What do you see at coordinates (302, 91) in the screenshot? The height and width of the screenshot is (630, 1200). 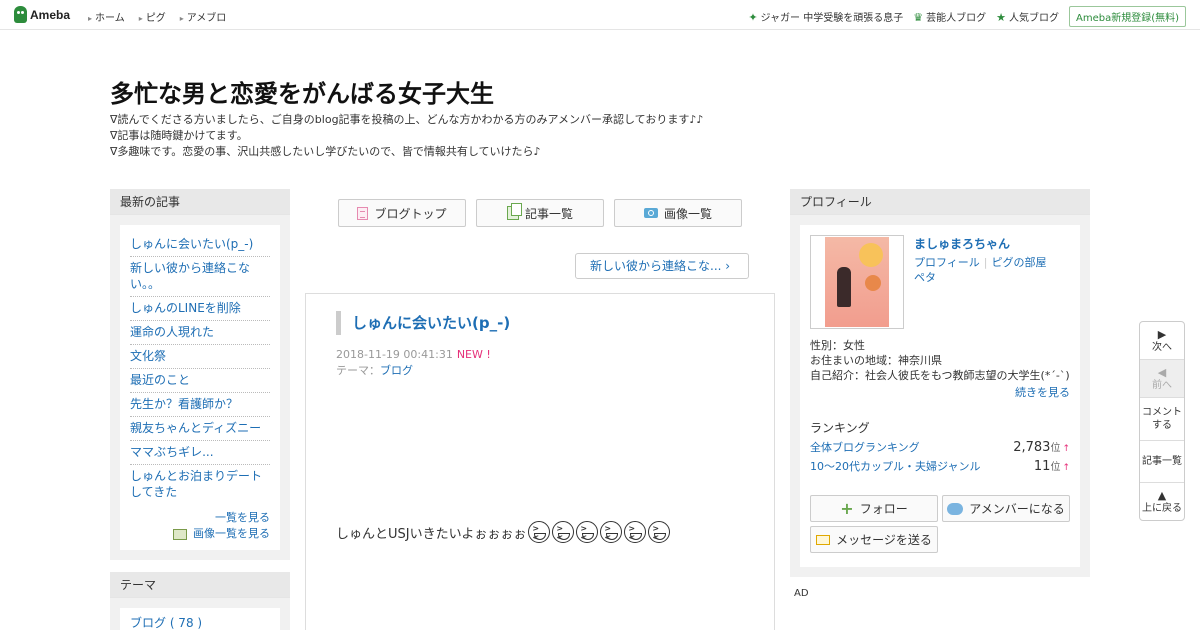 I see `blog-title: 多忙な男と恋愛をがんばる女子大生` at bounding box center [302, 91].